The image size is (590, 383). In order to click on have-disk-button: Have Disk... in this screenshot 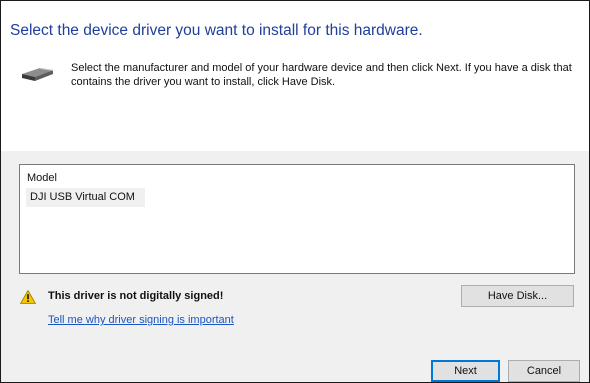, I will do `click(517, 296)`.